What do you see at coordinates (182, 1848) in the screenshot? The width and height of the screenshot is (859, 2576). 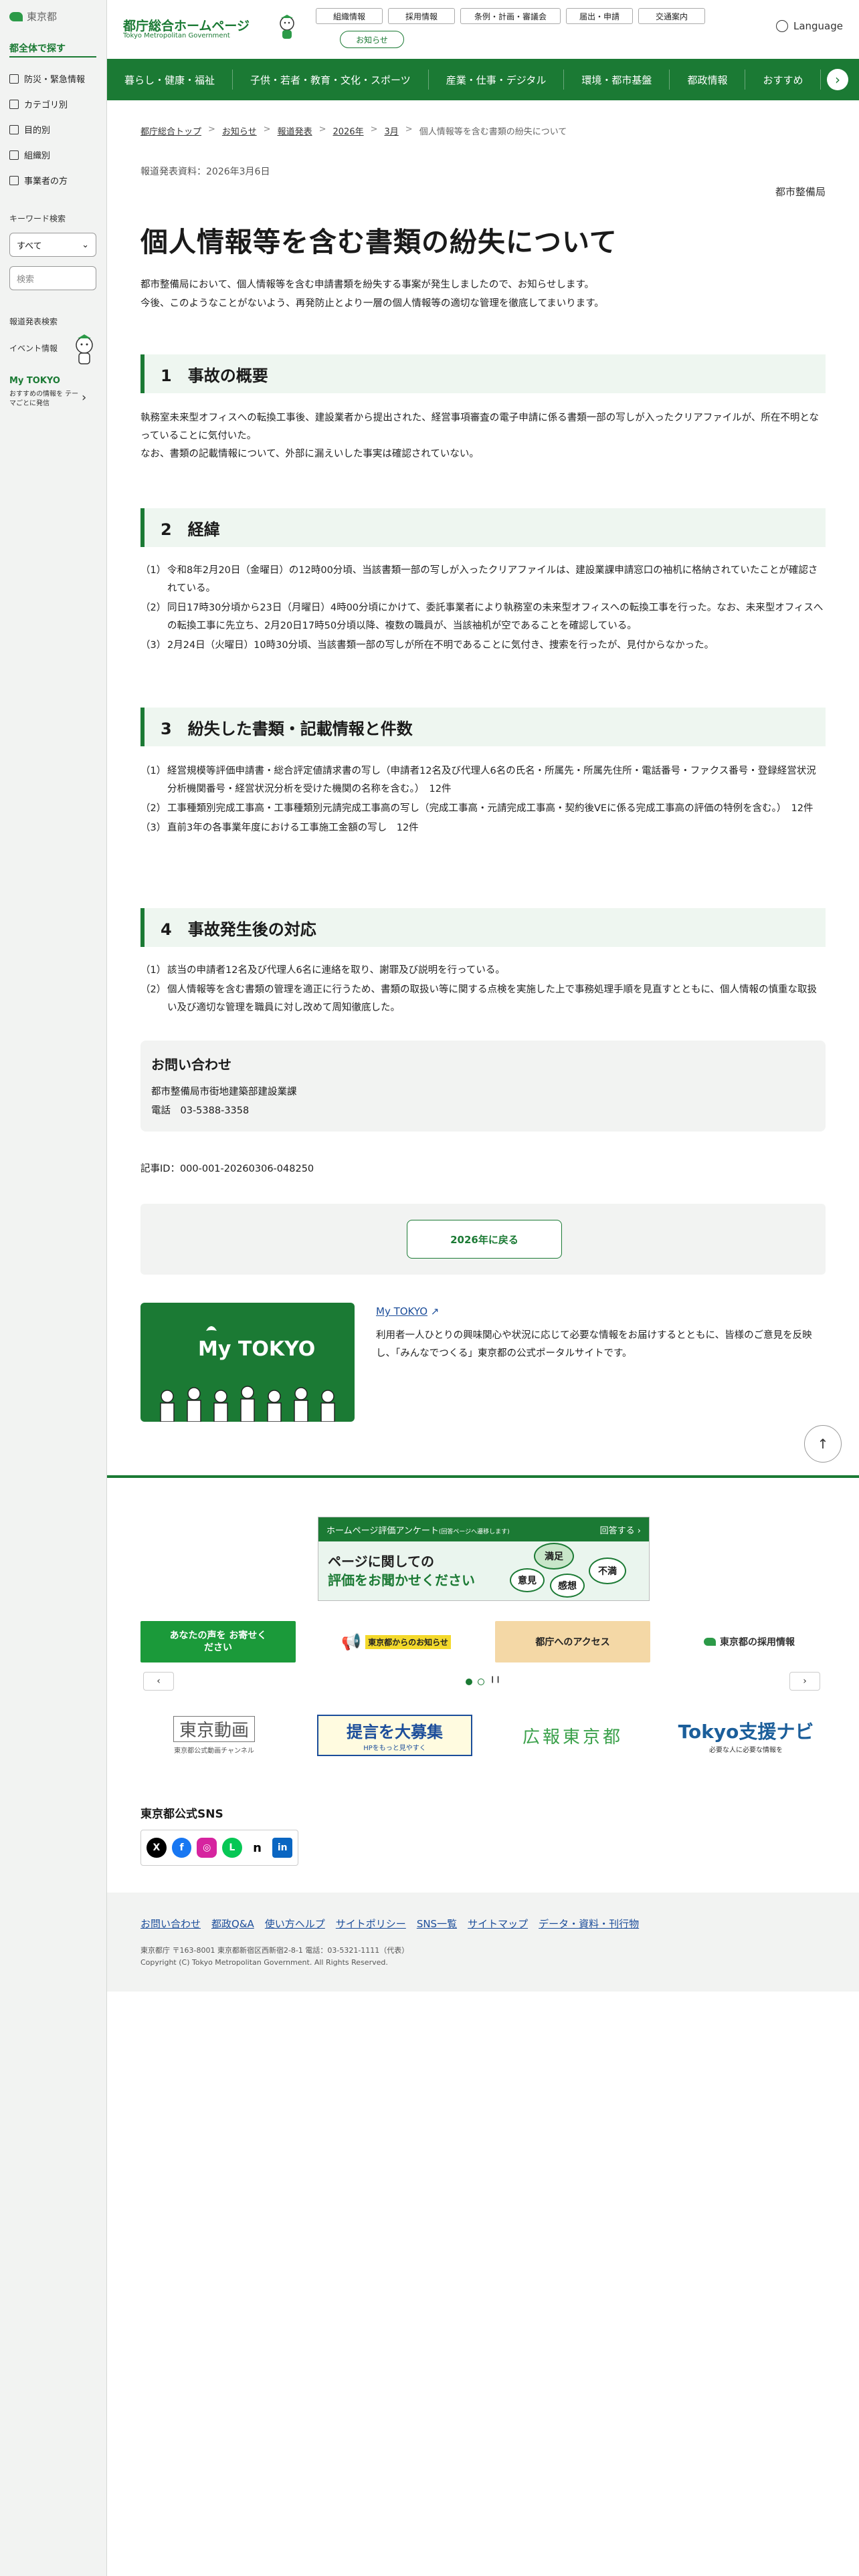 I see `facebook-icon: f` at bounding box center [182, 1848].